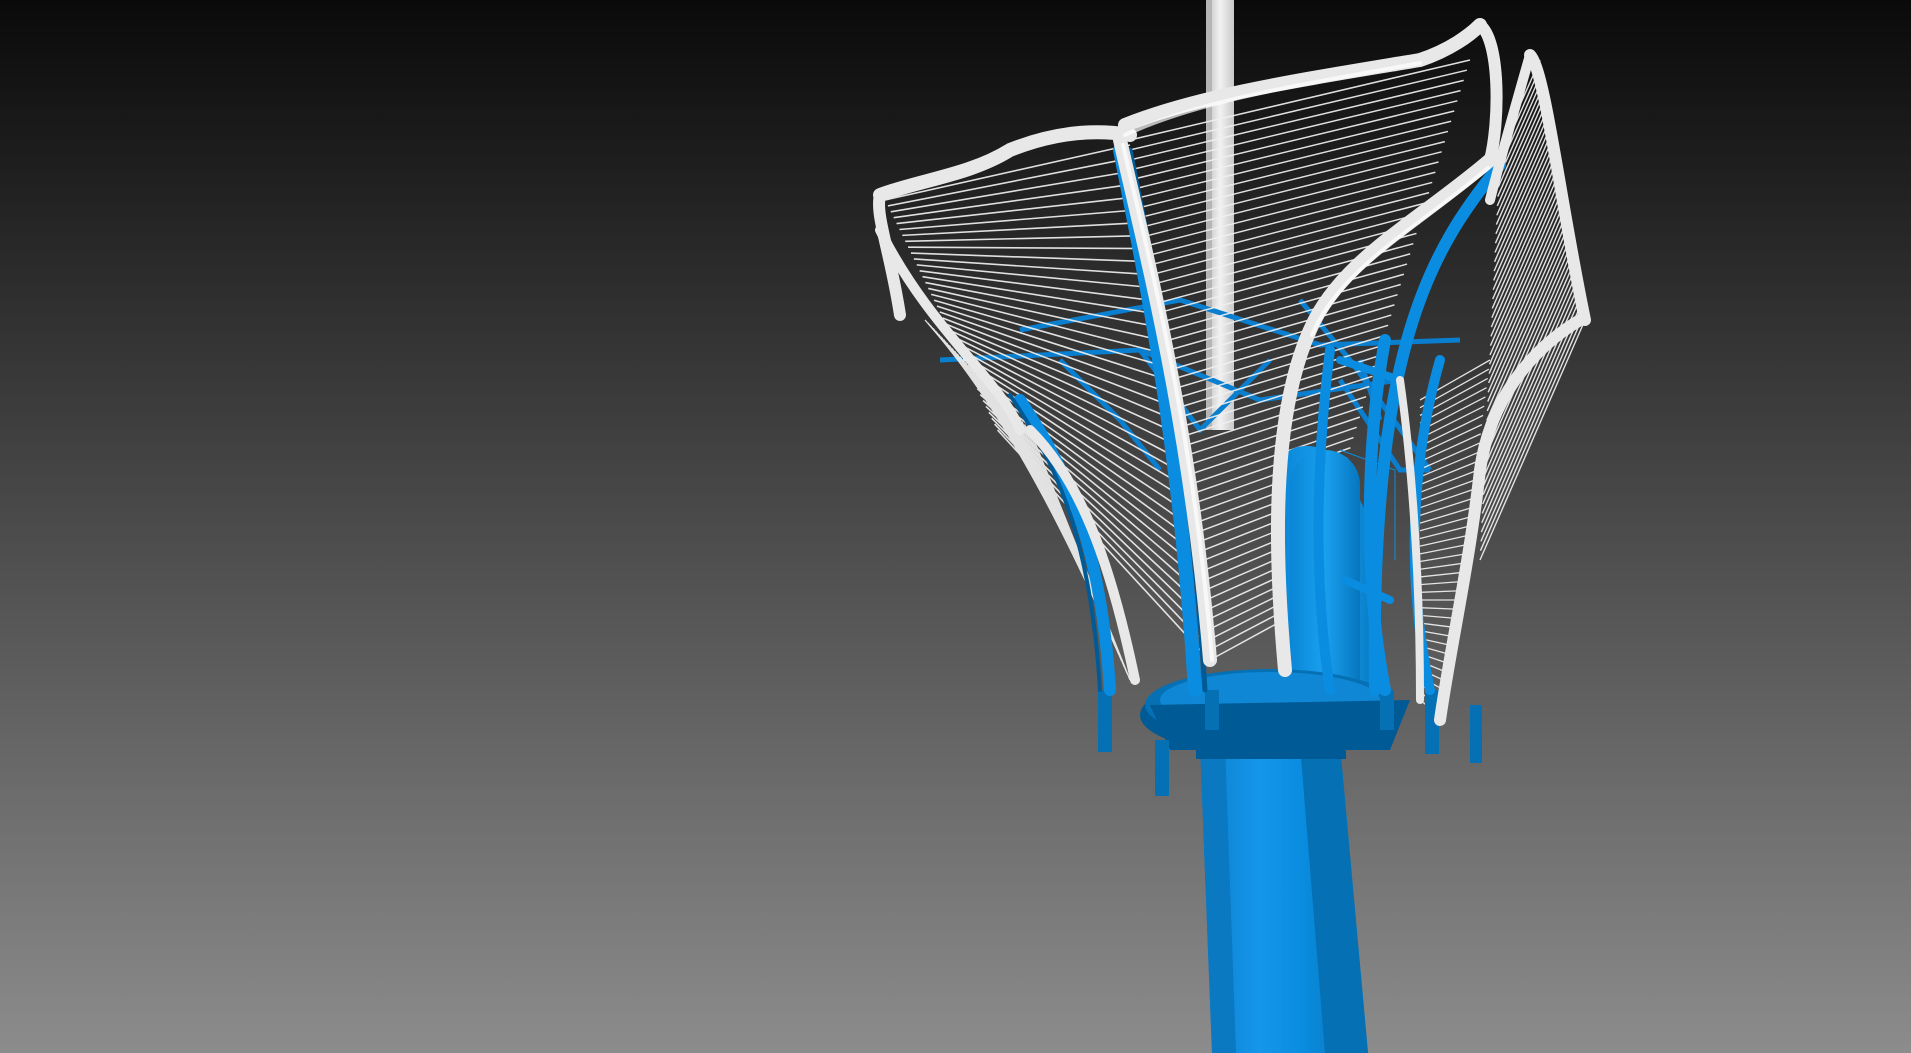  Describe the element at coordinates (1282, 899) in the screenshot. I see `main-pole` at that location.